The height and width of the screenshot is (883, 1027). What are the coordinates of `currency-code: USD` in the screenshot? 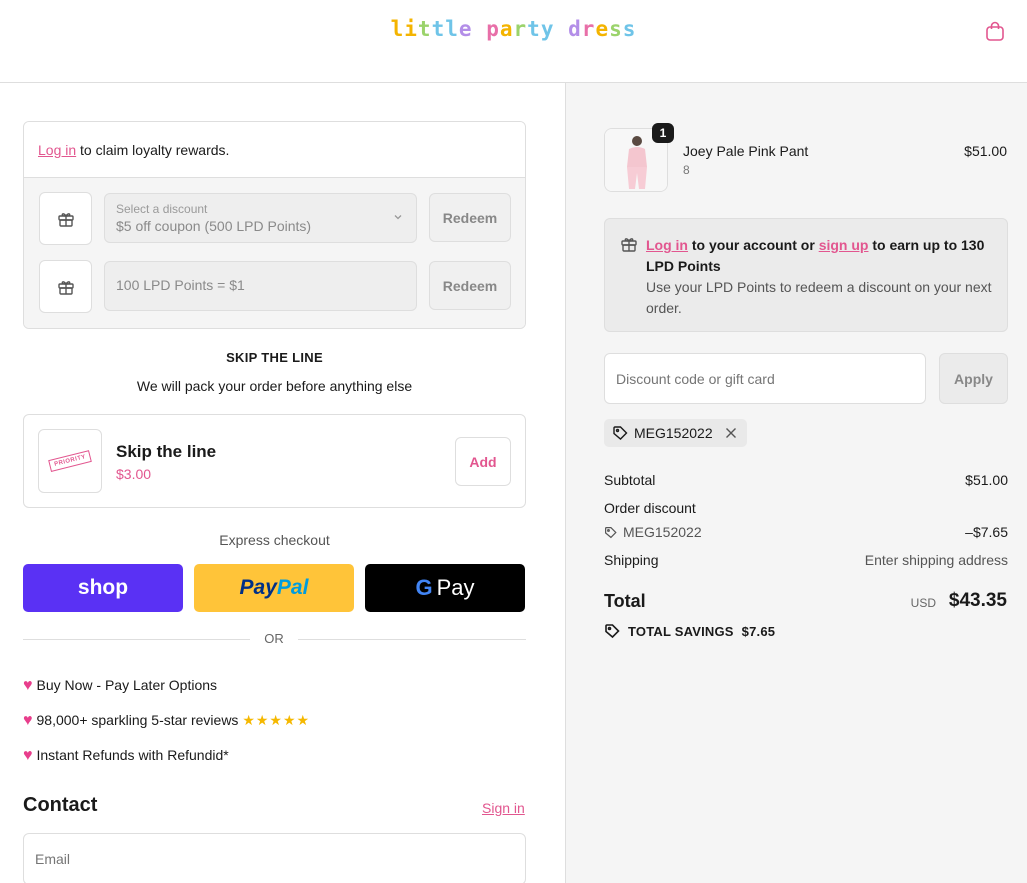 It's located at (923, 603).